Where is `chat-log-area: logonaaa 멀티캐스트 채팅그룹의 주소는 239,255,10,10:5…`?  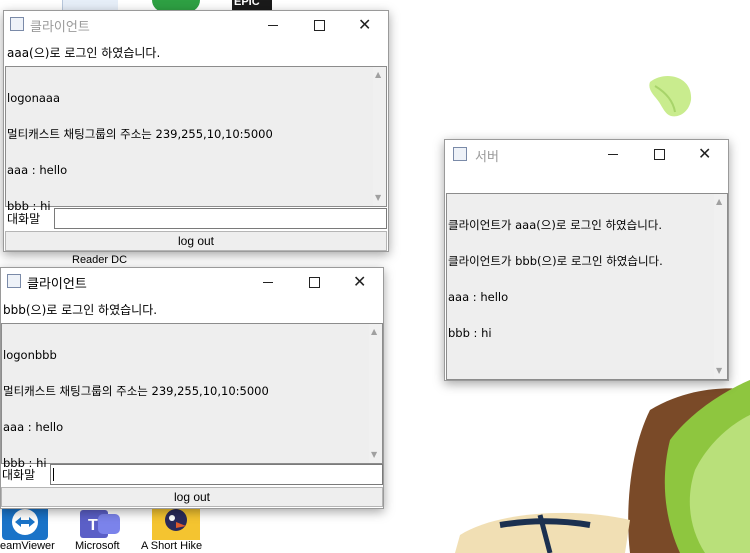 chat-log-area: logonaaa 멀티캐스트 채팅그룹의 주소는 239,255,10,10:5… is located at coordinates (196, 139).